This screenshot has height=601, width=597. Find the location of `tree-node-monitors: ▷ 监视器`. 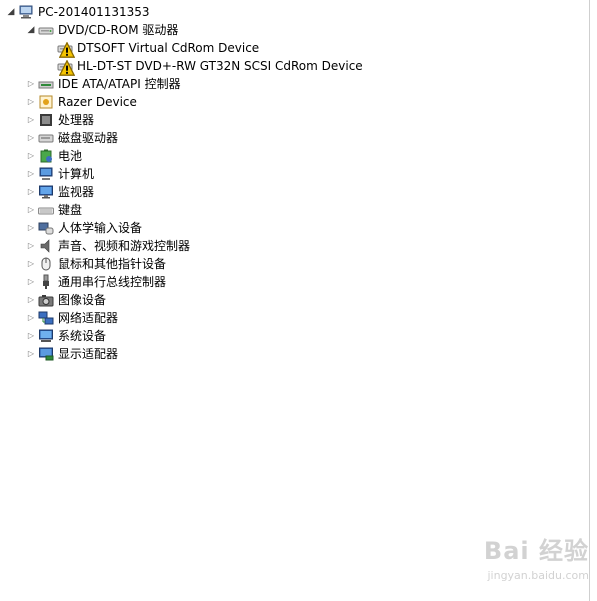

tree-node-monitors: ▷ 监视器 is located at coordinates (60, 192).